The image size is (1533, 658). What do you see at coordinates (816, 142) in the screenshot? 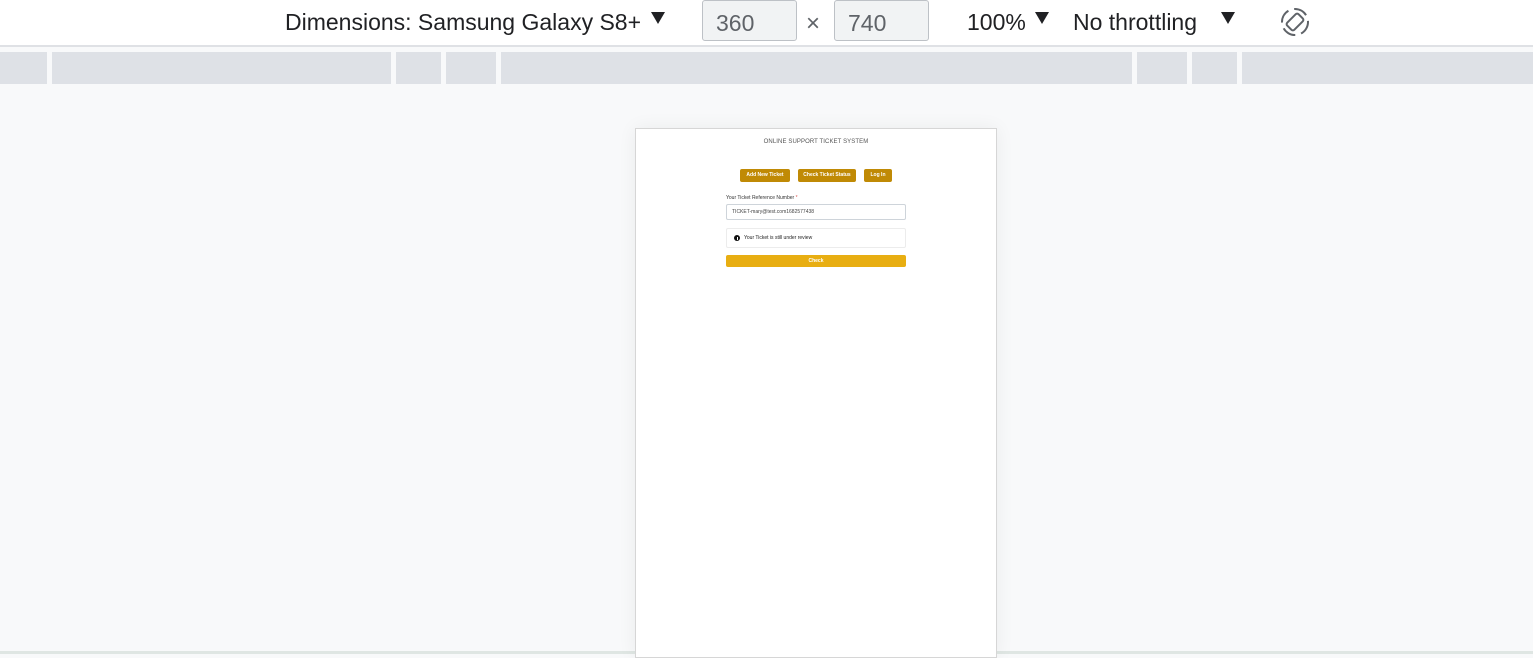
I see `app-title: ONLINE SUPPORT TICKET SYSTEM` at bounding box center [816, 142].